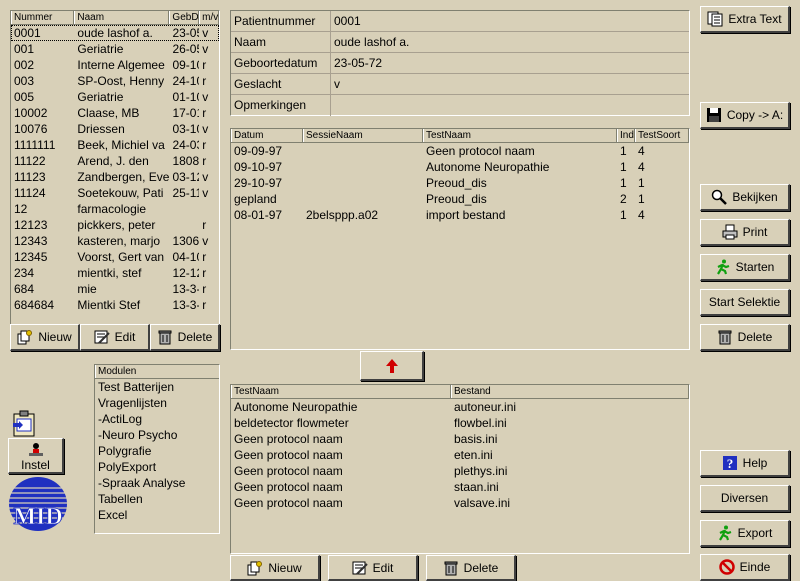  Describe the element at coordinates (115, 225) in the screenshot. I see `patient-row: 12123 pickkers, peter r` at that location.